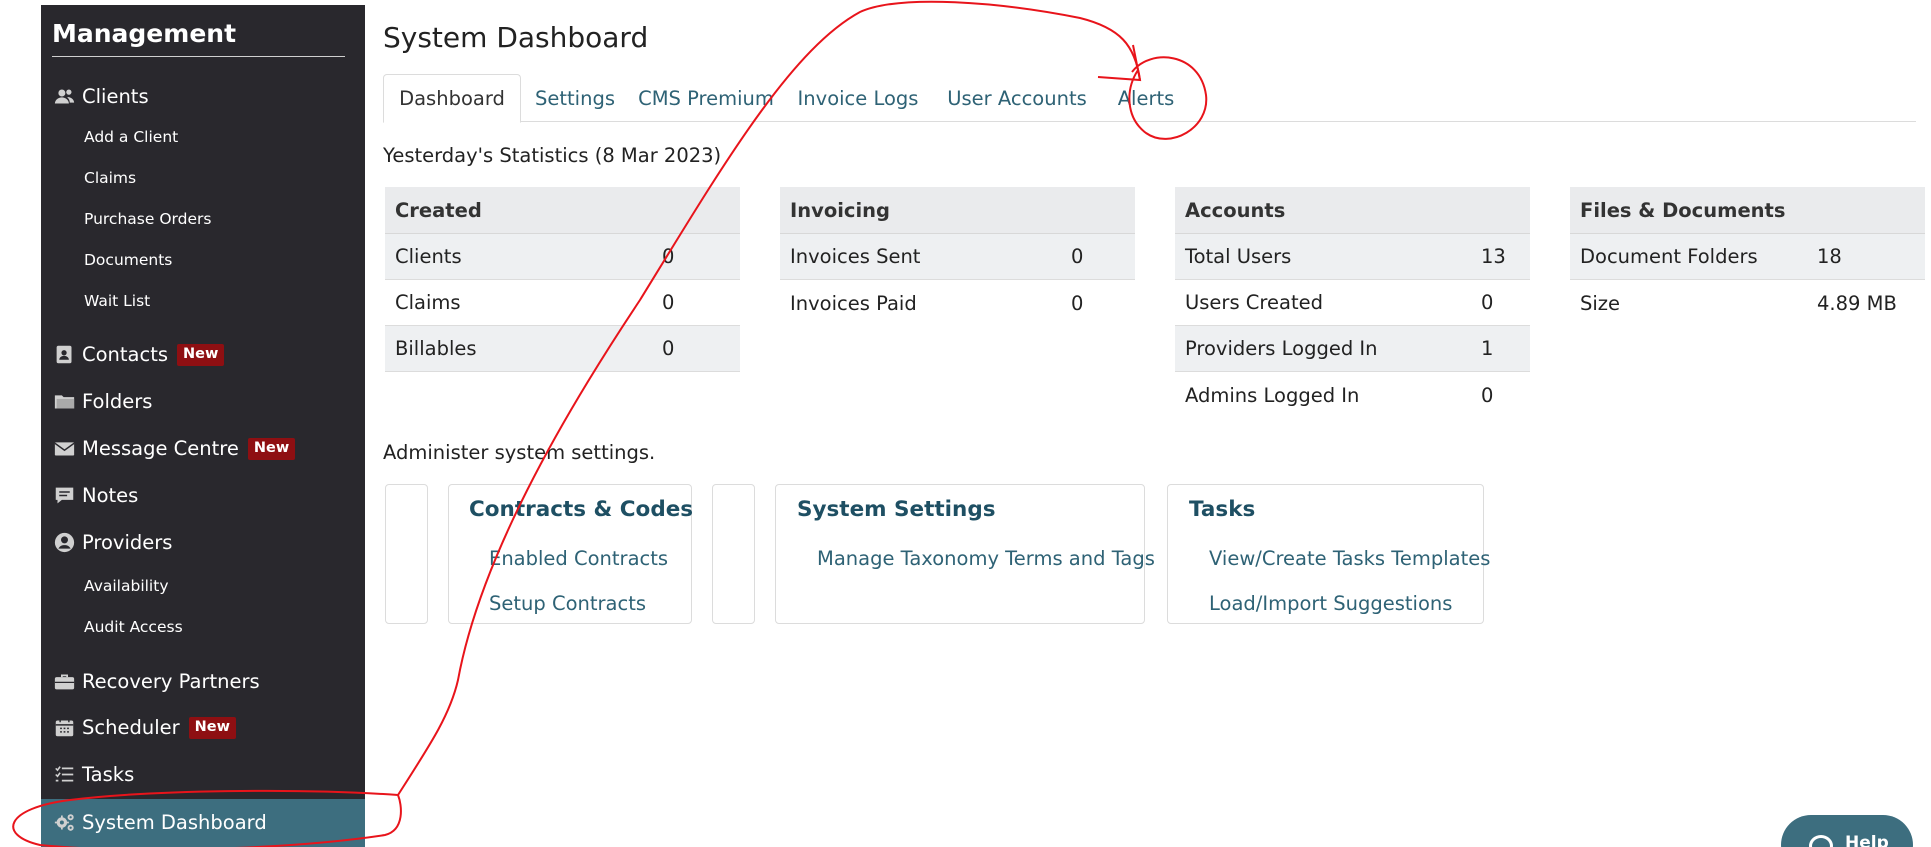 The width and height of the screenshot is (1931, 847). Describe the element at coordinates (64, 402) in the screenshot. I see `folder-icon` at that location.